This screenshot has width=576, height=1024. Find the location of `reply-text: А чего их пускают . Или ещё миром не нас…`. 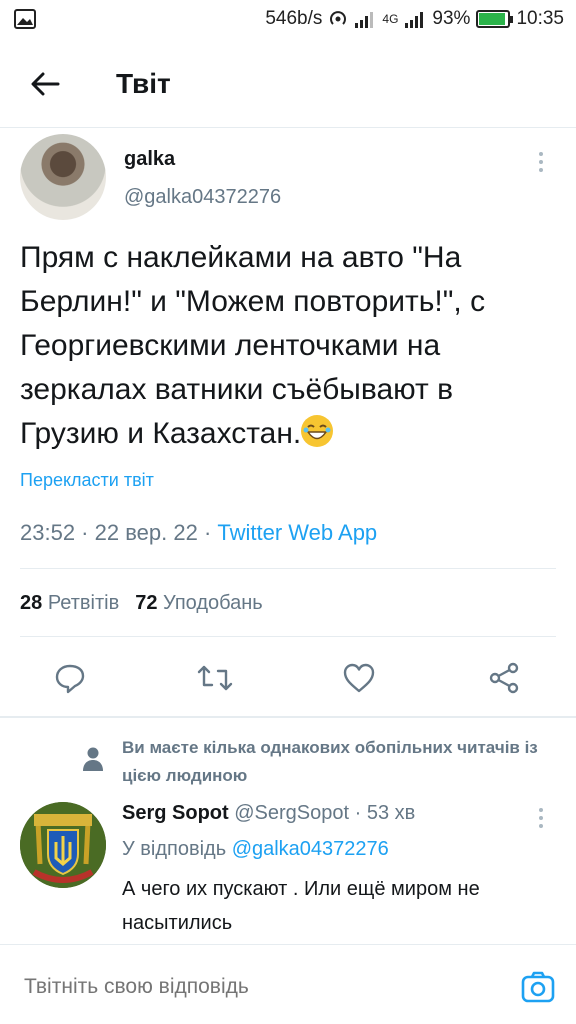

reply-text: А чего их пускают . Или ещё миром не нас… is located at coordinates (301, 906).